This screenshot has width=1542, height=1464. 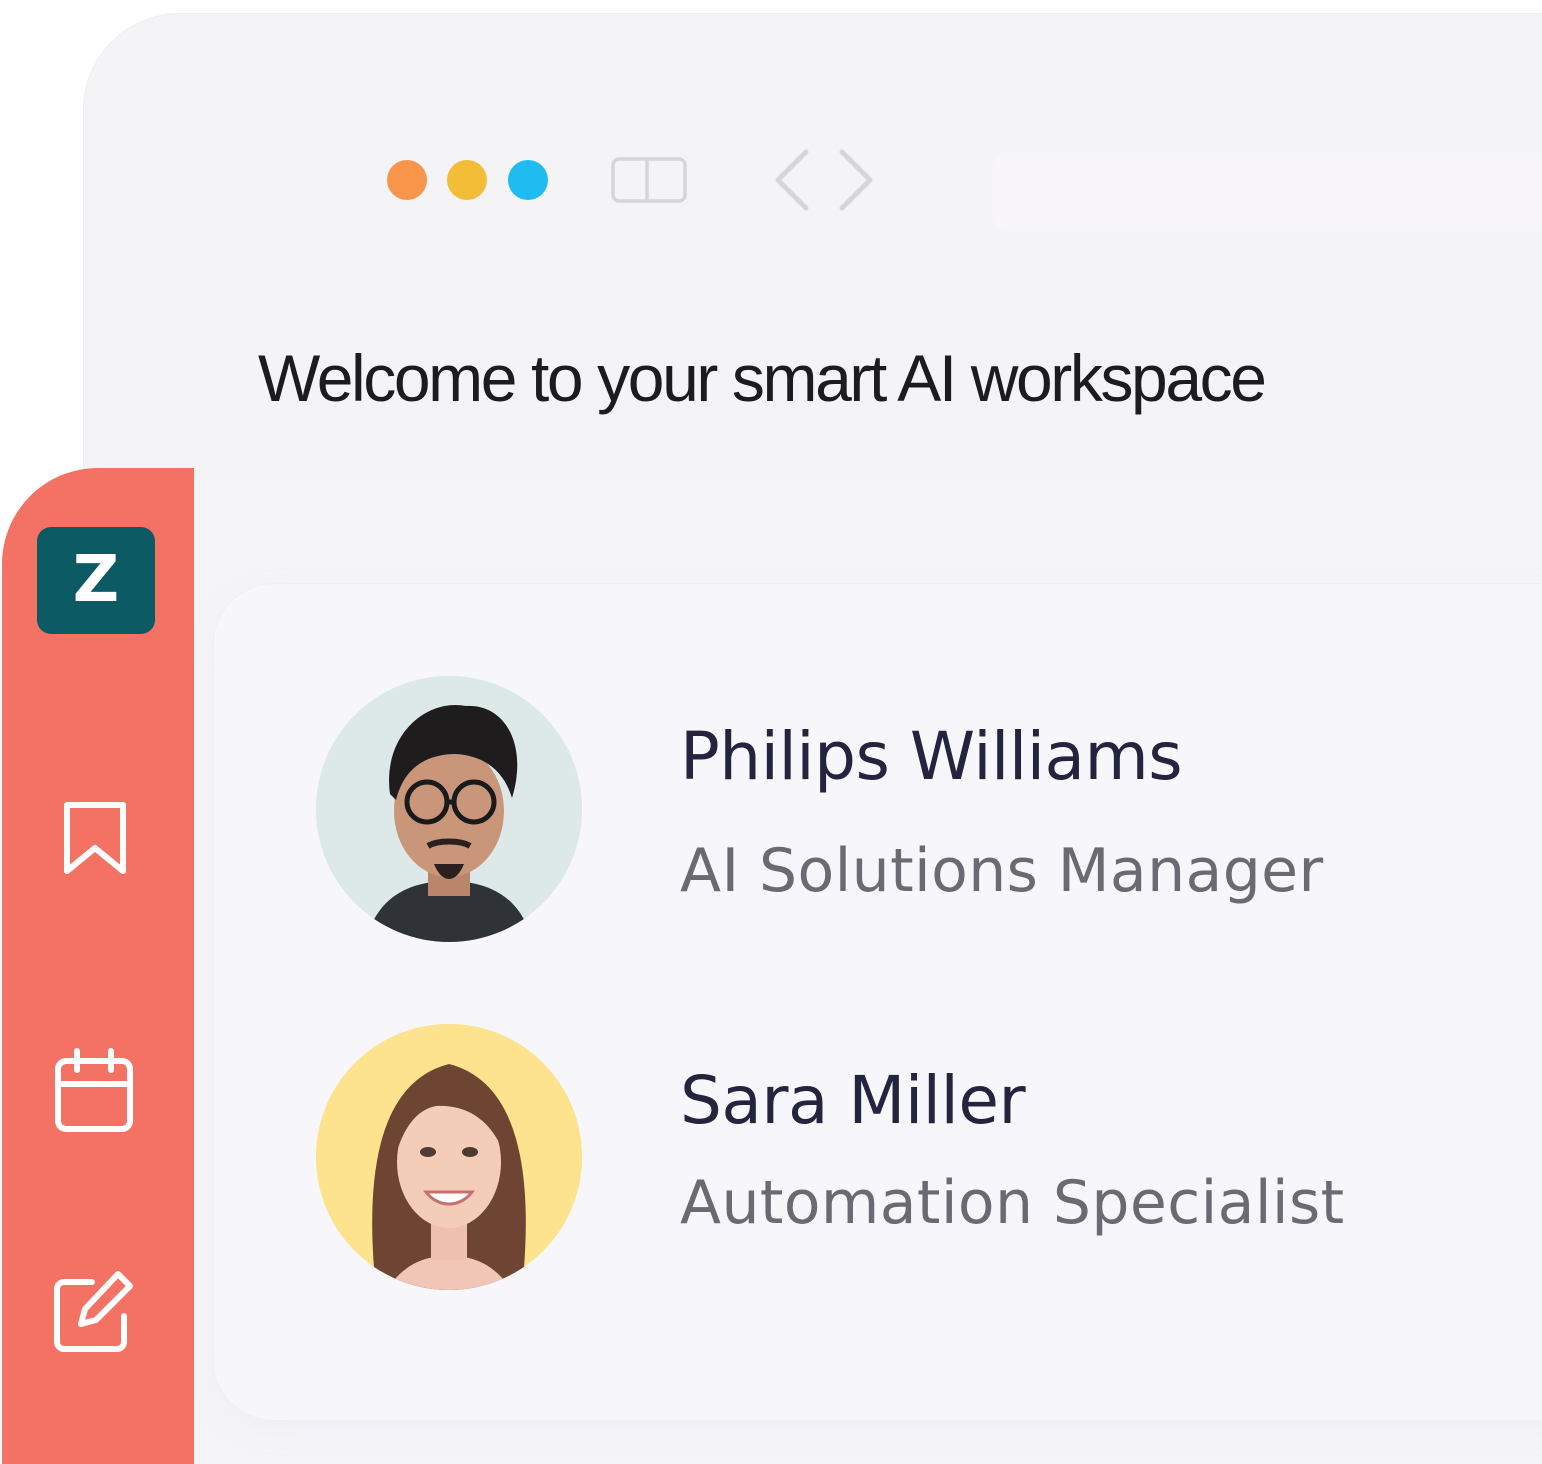 What do you see at coordinates (95, 841) in the screenshot?
I see `bookmark-icon` at bounding box center [95, 841].